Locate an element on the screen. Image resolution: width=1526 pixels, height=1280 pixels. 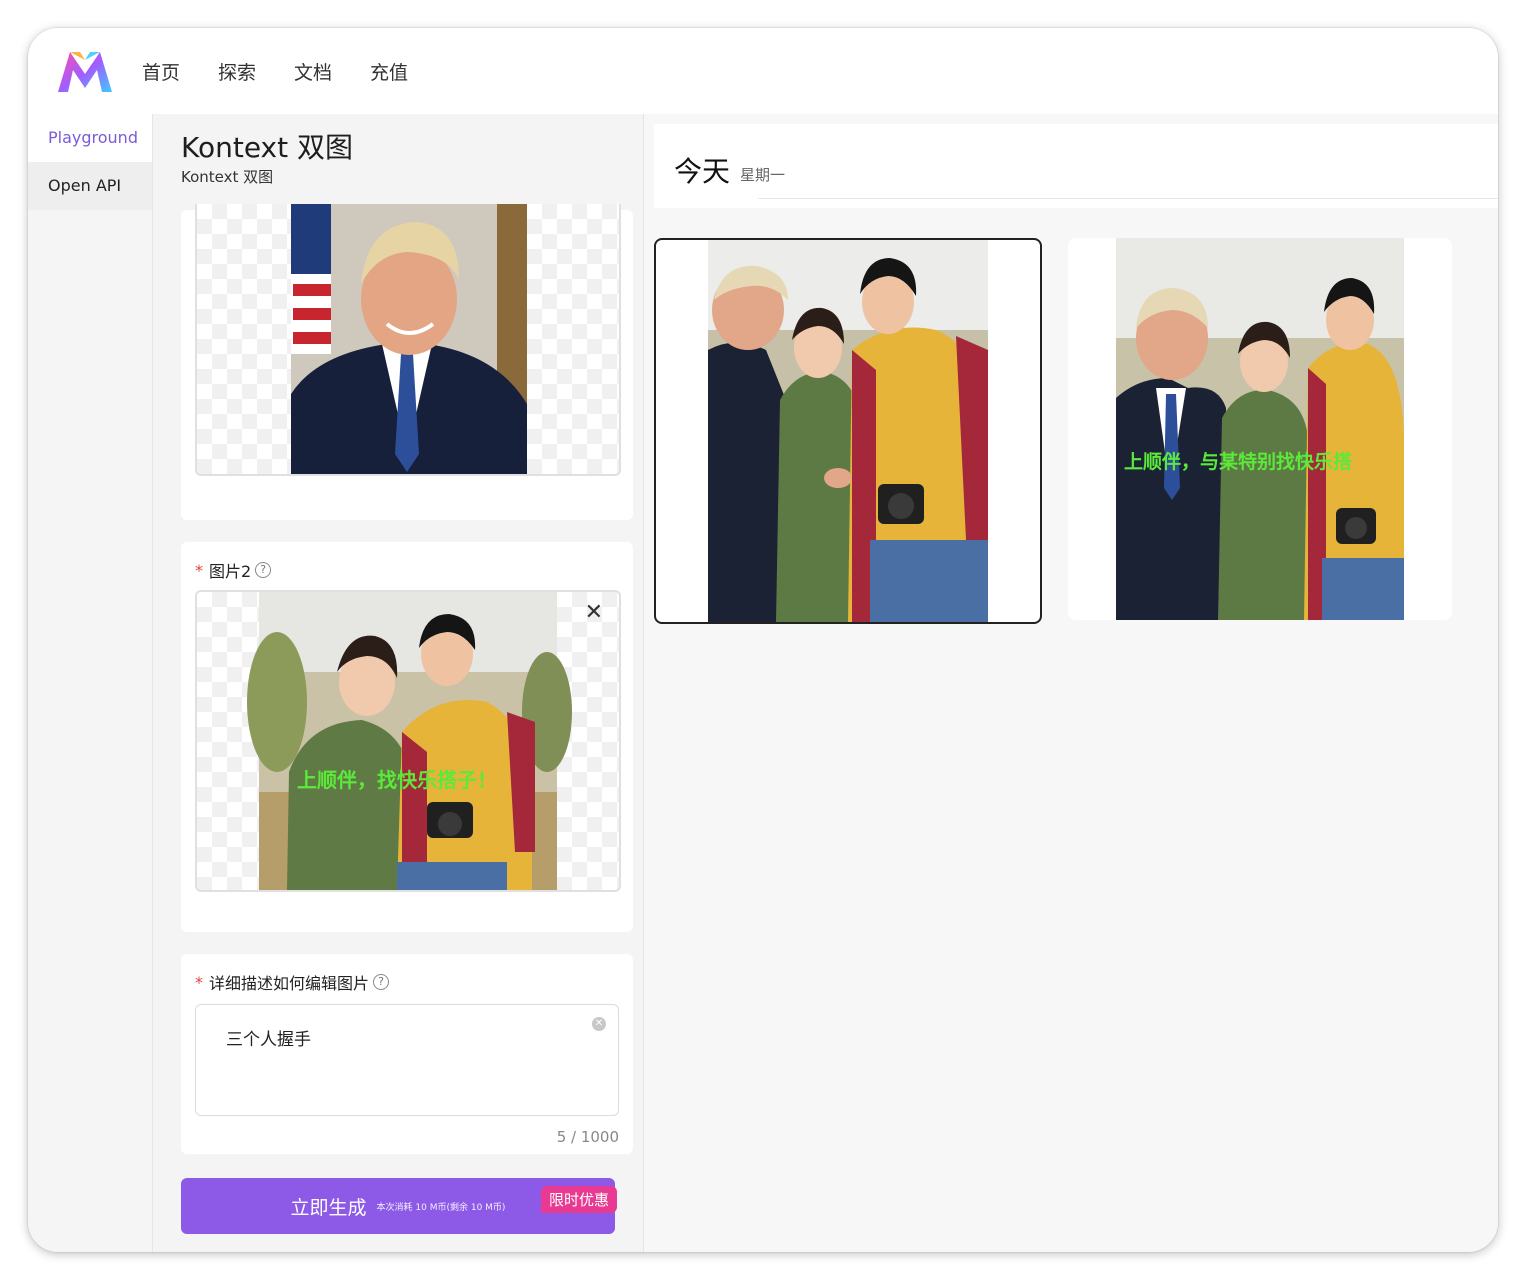
prompt-label-text: 详细描述如何编辑图片 is located at coordinates (289, 983).